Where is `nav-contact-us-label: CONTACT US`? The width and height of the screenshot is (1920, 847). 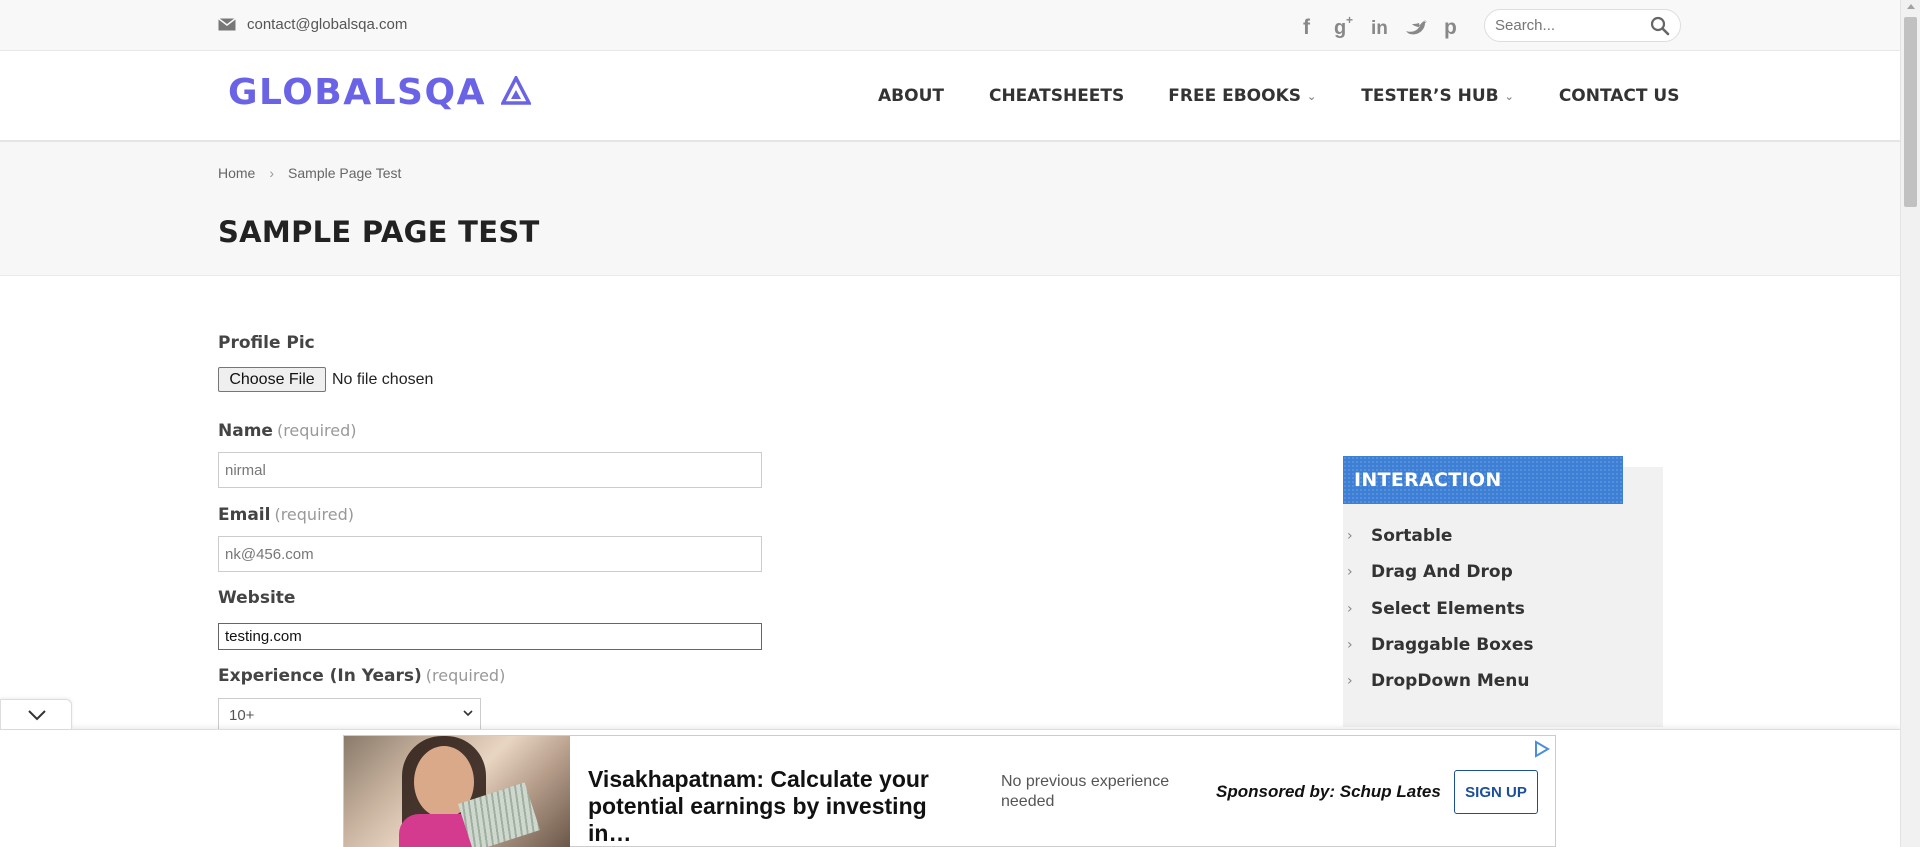
nav-contact-us-label: CONTACT US is located at coordinates (1619, 96).